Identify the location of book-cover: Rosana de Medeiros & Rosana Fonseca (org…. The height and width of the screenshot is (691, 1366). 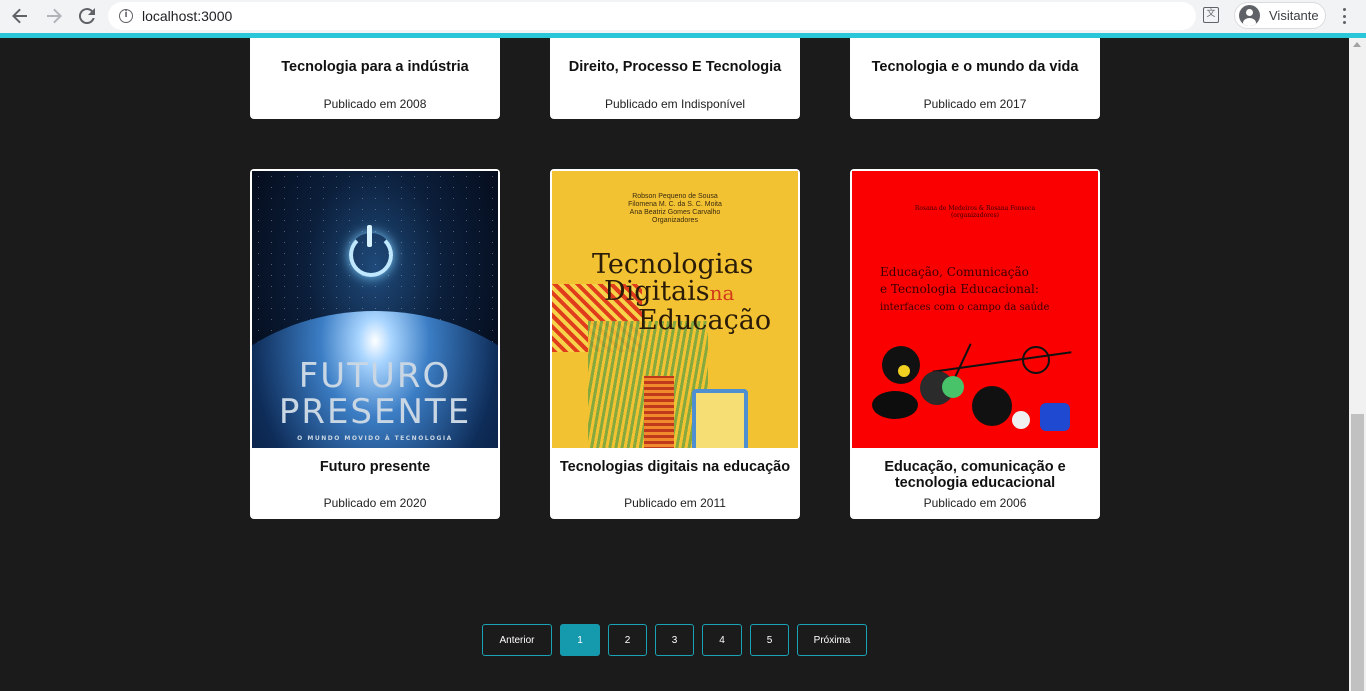
(975, 309).